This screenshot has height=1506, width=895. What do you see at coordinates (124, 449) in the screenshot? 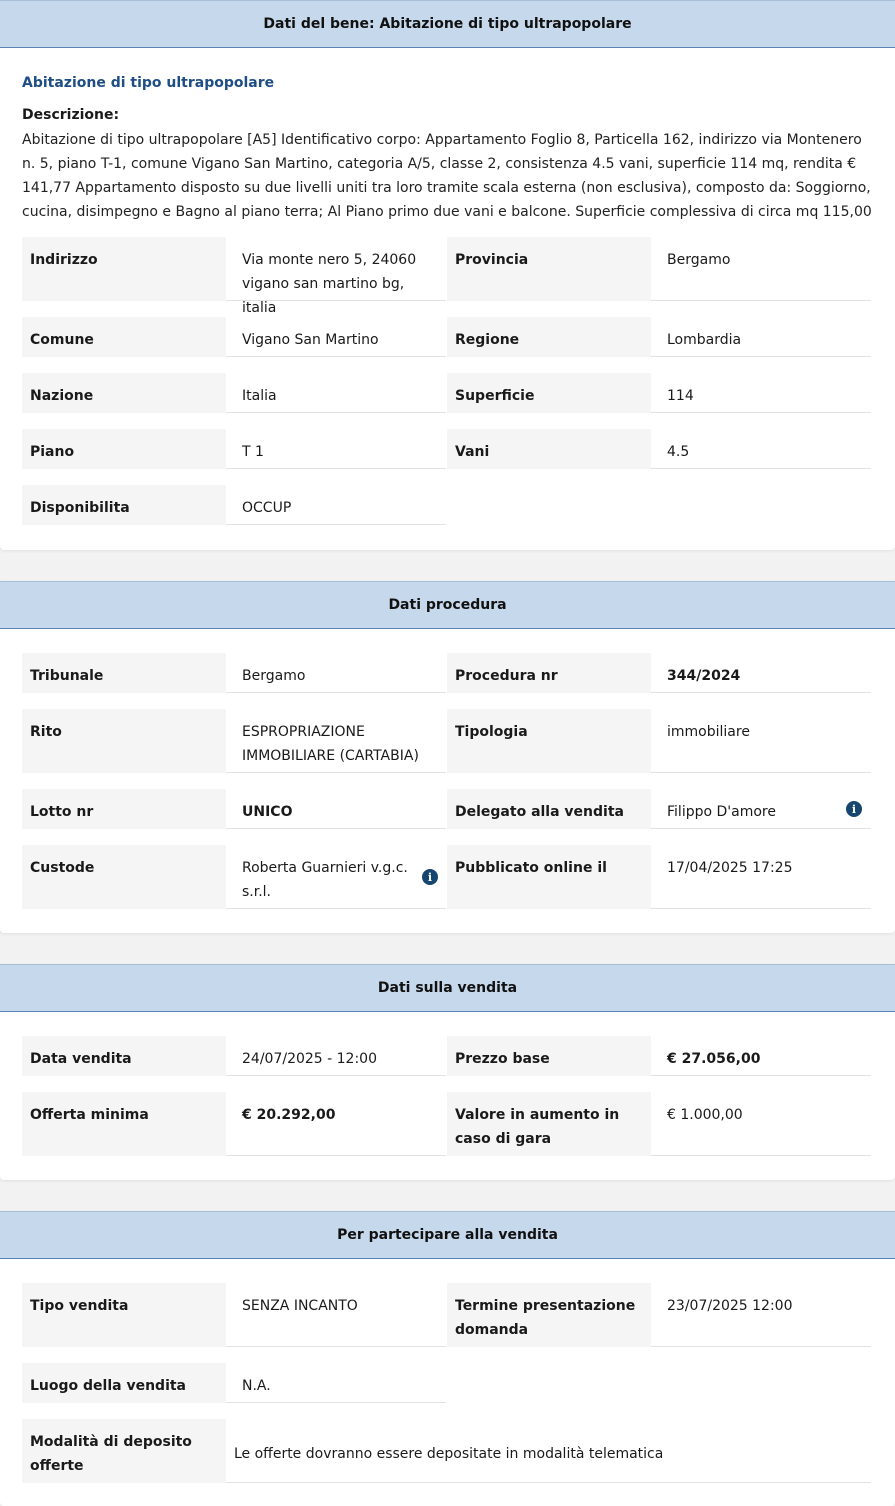
I see `label-piano: Piano` at bounding box center [124, 449].